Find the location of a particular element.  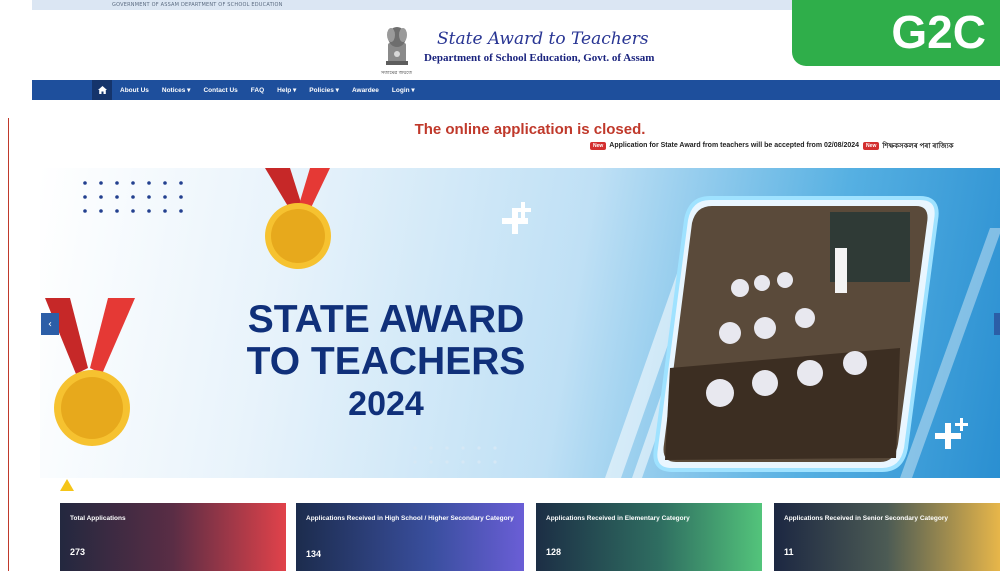

classroom-photo is located at coordinates (796, 334).